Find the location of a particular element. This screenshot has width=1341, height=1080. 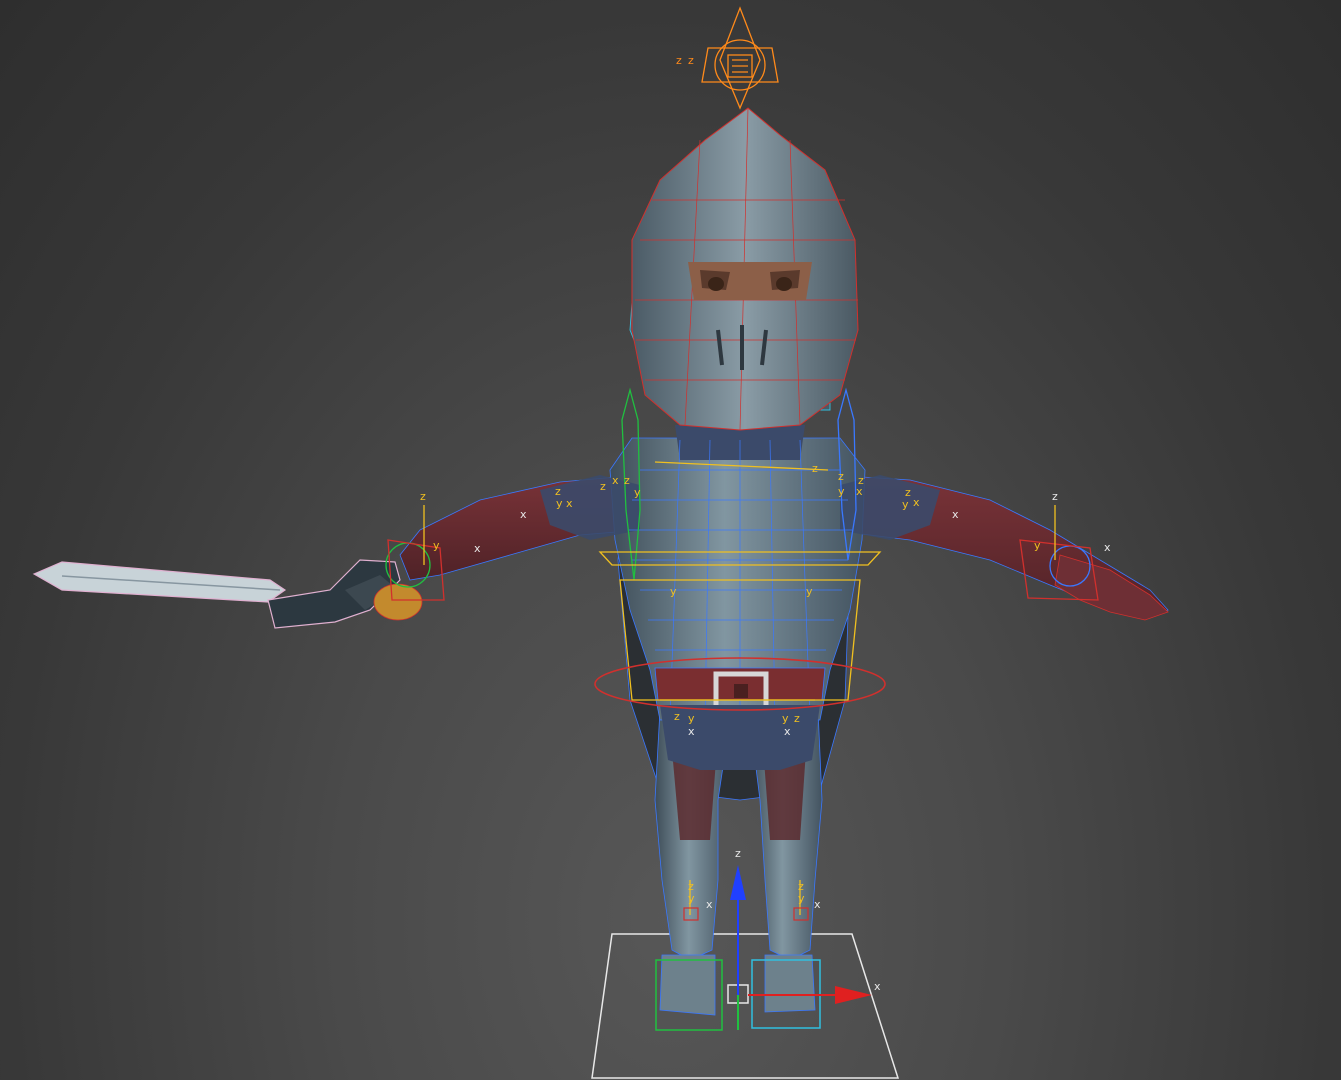

ground-plane-helper is located at coordinates (745, 1006).